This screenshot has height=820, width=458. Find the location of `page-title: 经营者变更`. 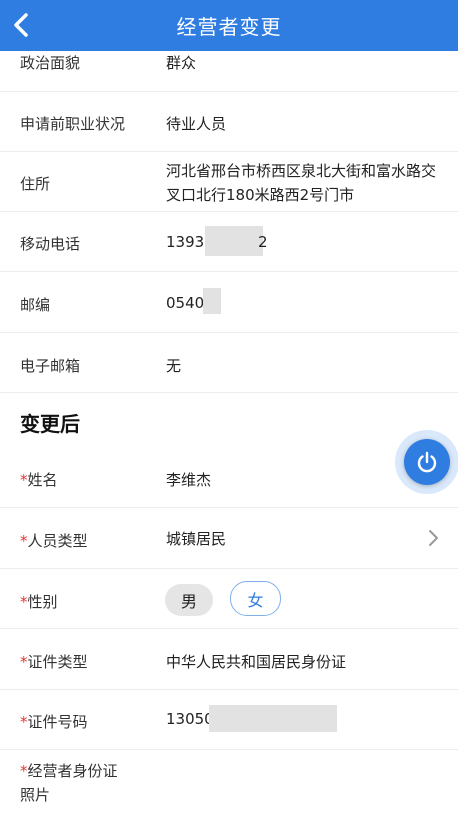

page-title: 经营者变更 is located at coordinates (229, 27).